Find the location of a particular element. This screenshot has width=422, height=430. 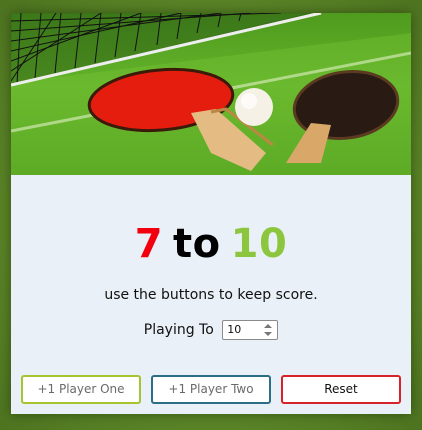

score-display: 7 to 10 is located at coordinates (211, 244).